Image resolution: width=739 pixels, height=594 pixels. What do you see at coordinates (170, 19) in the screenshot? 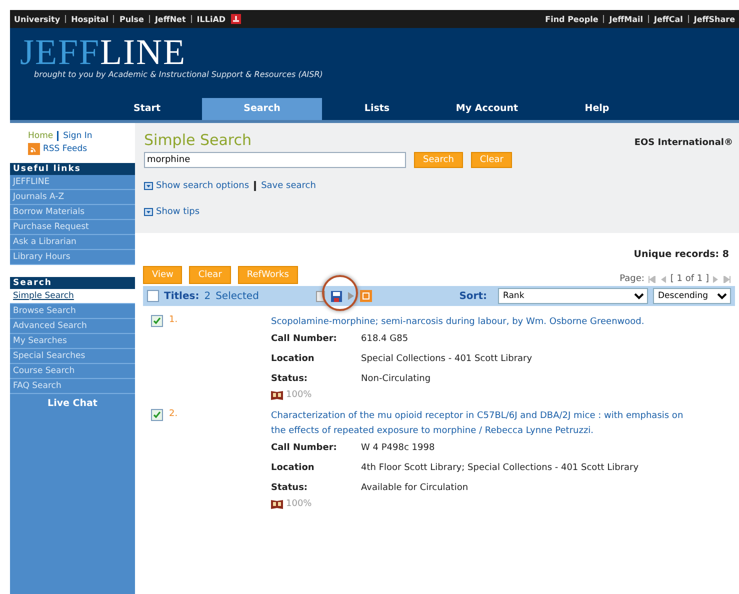
I see `top-link: JeffNet` at bounding box center [170, 19].